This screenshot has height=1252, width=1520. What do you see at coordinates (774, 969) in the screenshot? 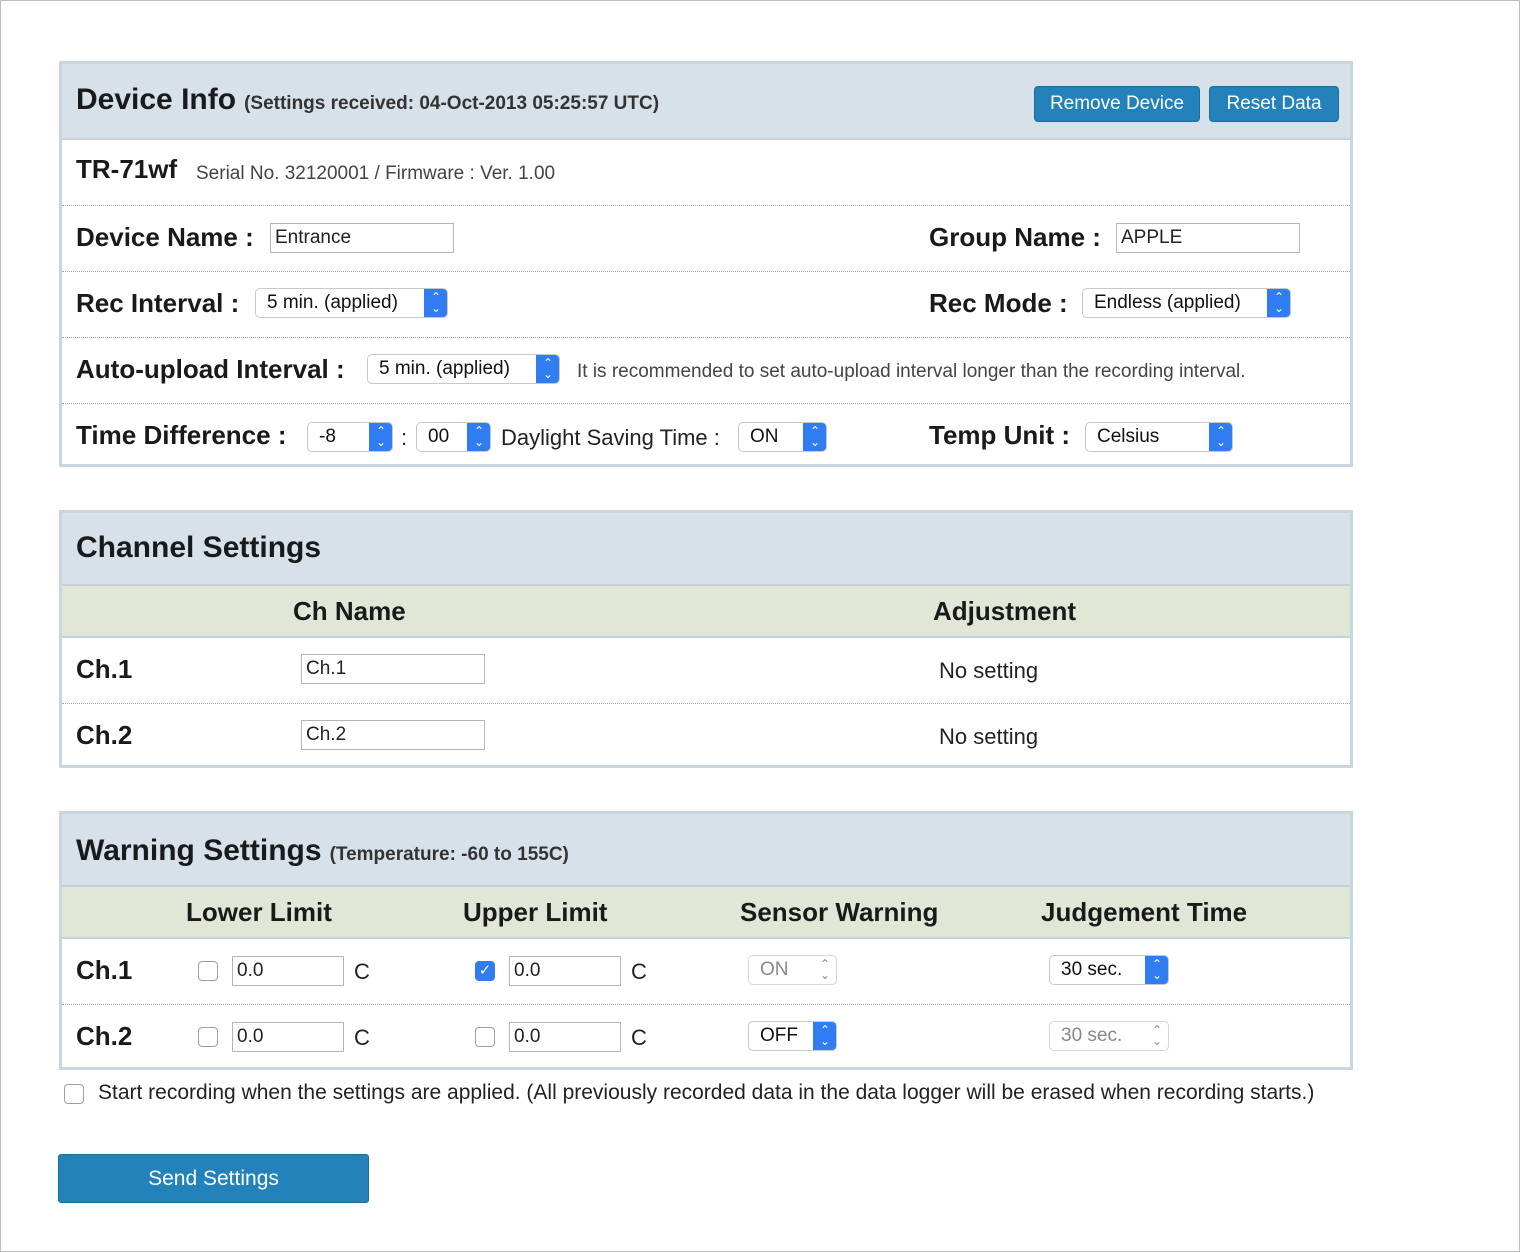
I see `sensor-warning-value: ON` at bounding box center [774, 969].